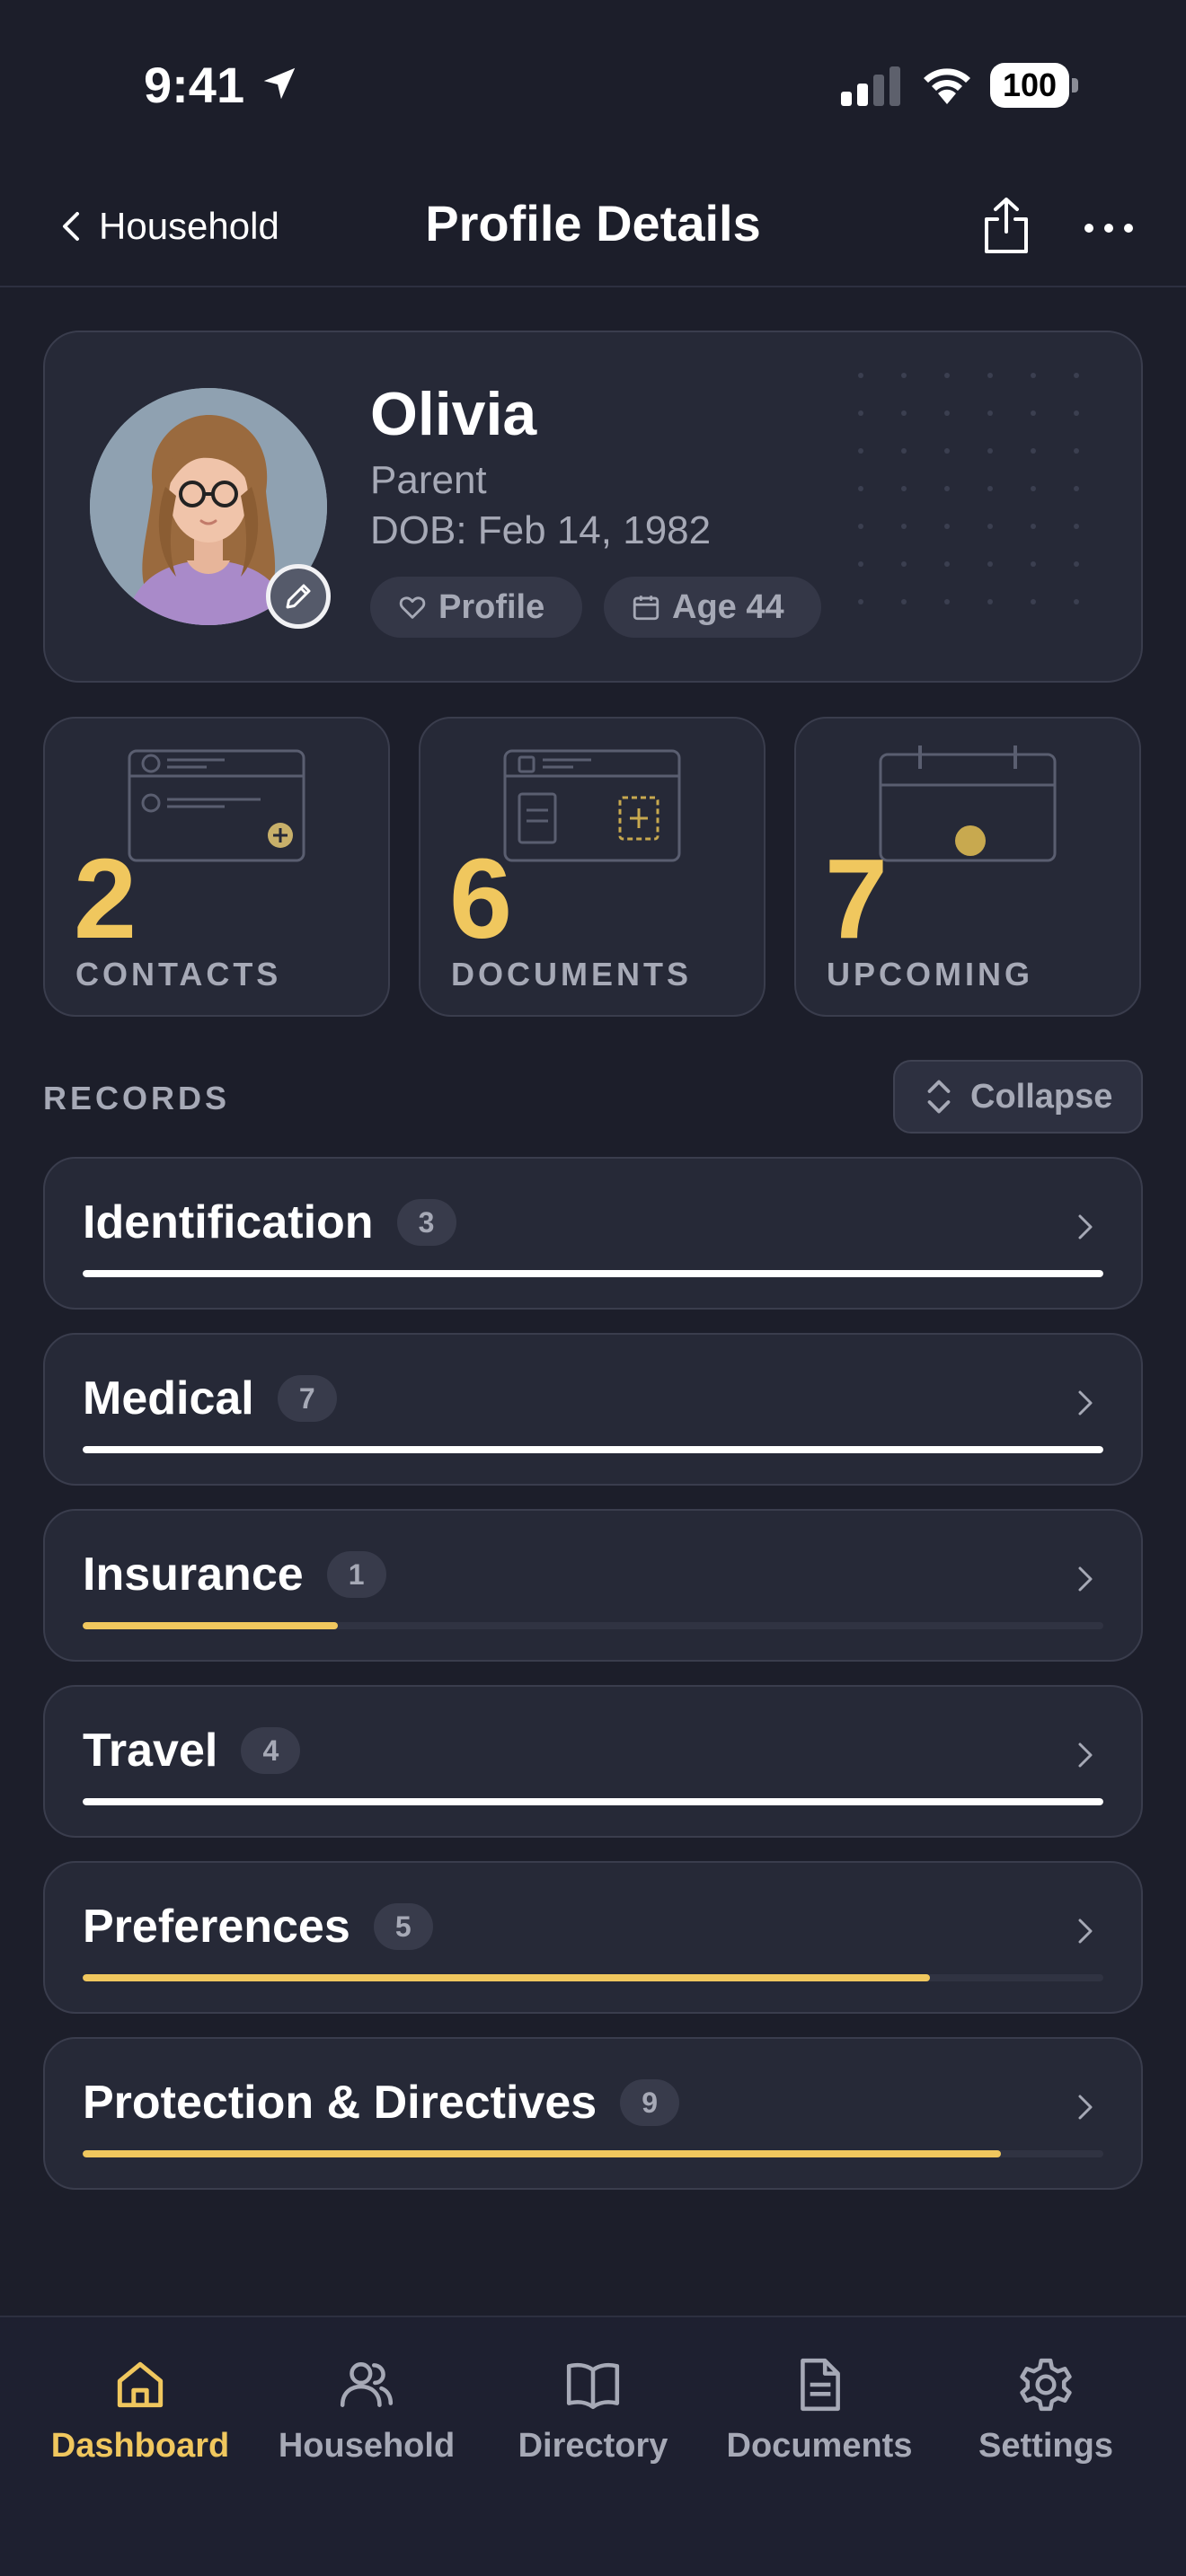  Describe the element at coordinates (340, 2103) in the screenshot. I see `record-title: Protection & Directives` at that location.